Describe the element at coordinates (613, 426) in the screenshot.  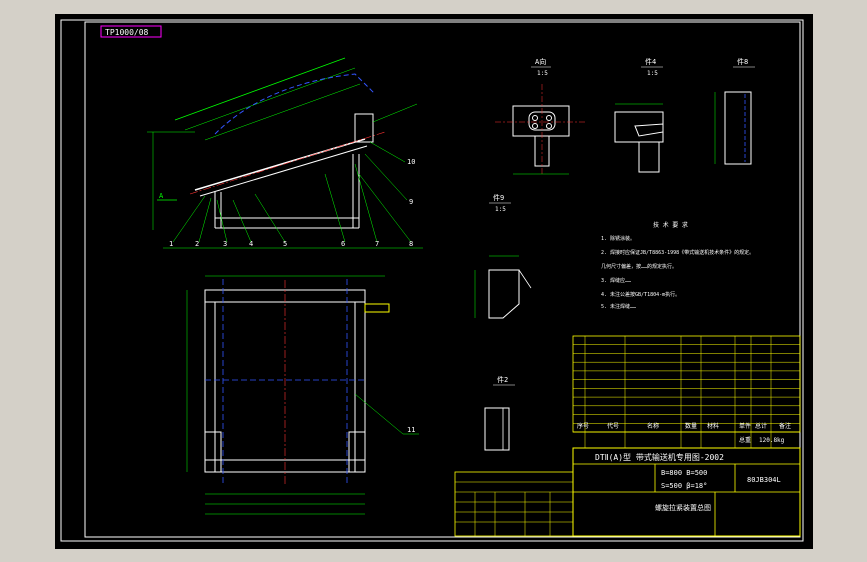
I see `bom-header-code: 代号` at that location.